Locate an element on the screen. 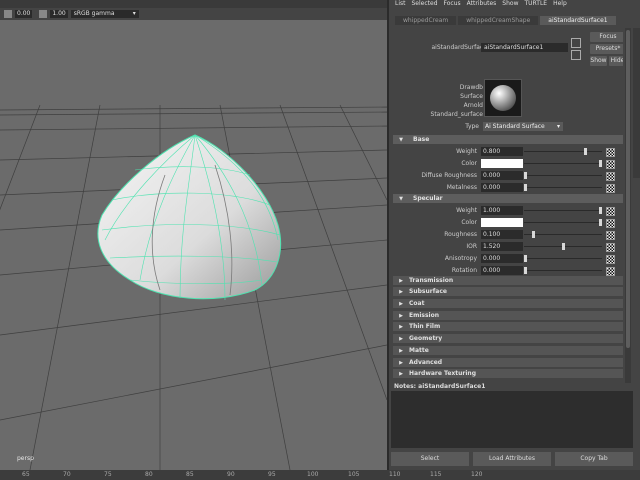 This screenshot has height=480, width=640. ior-slider is located at coordinates (563, 246).